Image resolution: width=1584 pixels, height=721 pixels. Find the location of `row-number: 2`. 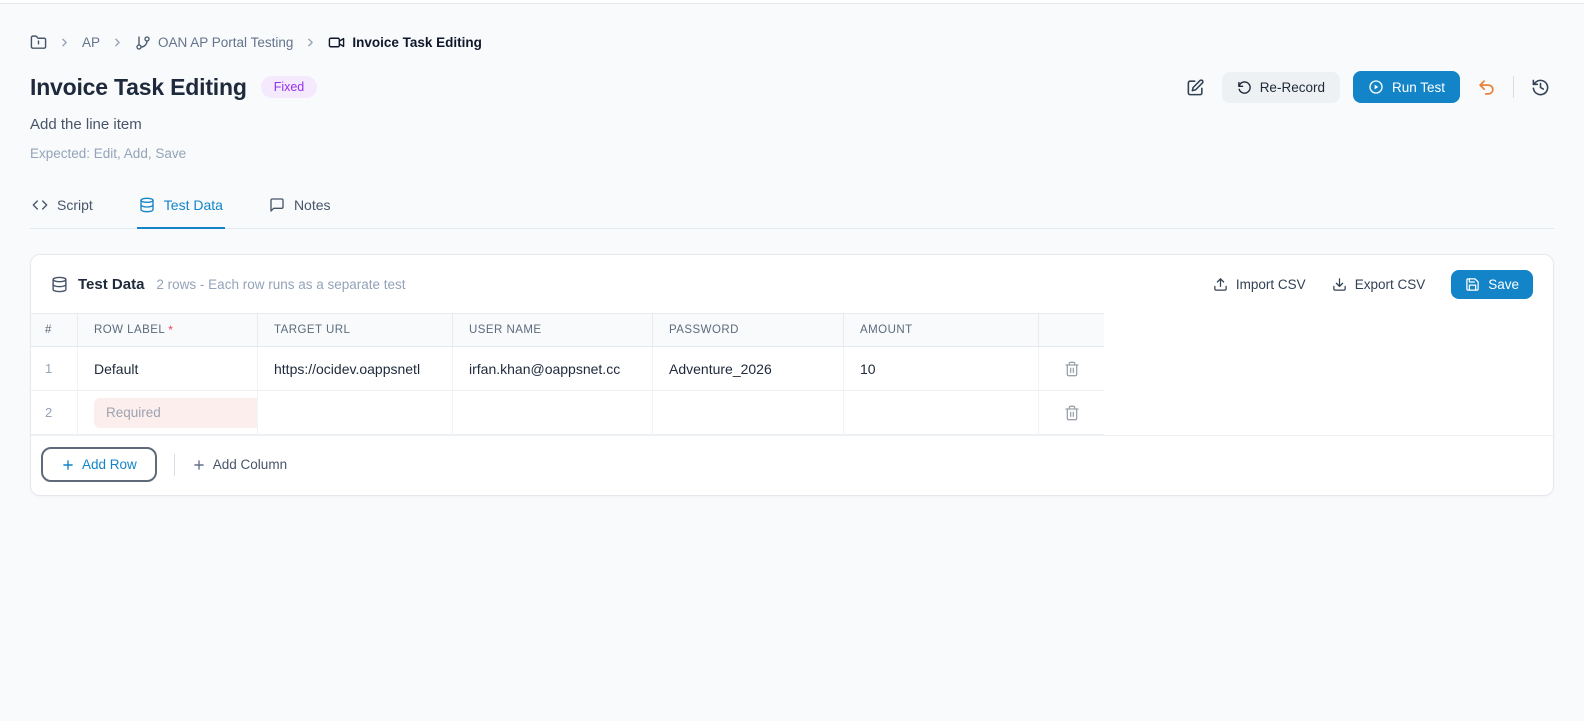

row-number: 2 is located at coordinates (54, 412).